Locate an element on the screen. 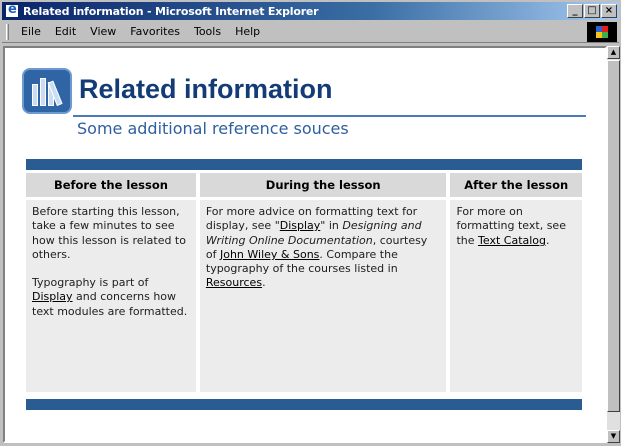  menu-help: Help is located at coordinates (247, 31).